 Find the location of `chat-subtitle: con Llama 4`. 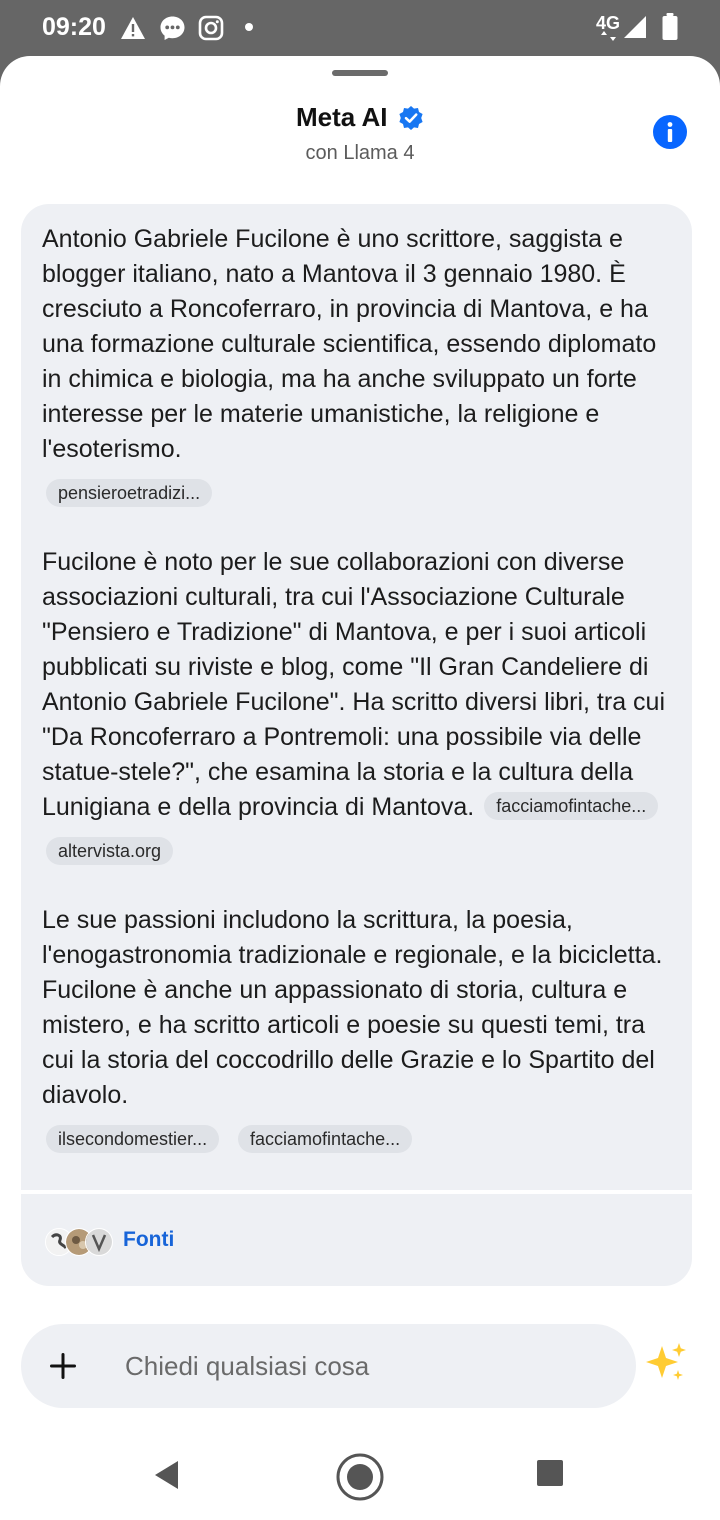

chat-subtitle: con Llama 4 is located at coordinates (360, 153).